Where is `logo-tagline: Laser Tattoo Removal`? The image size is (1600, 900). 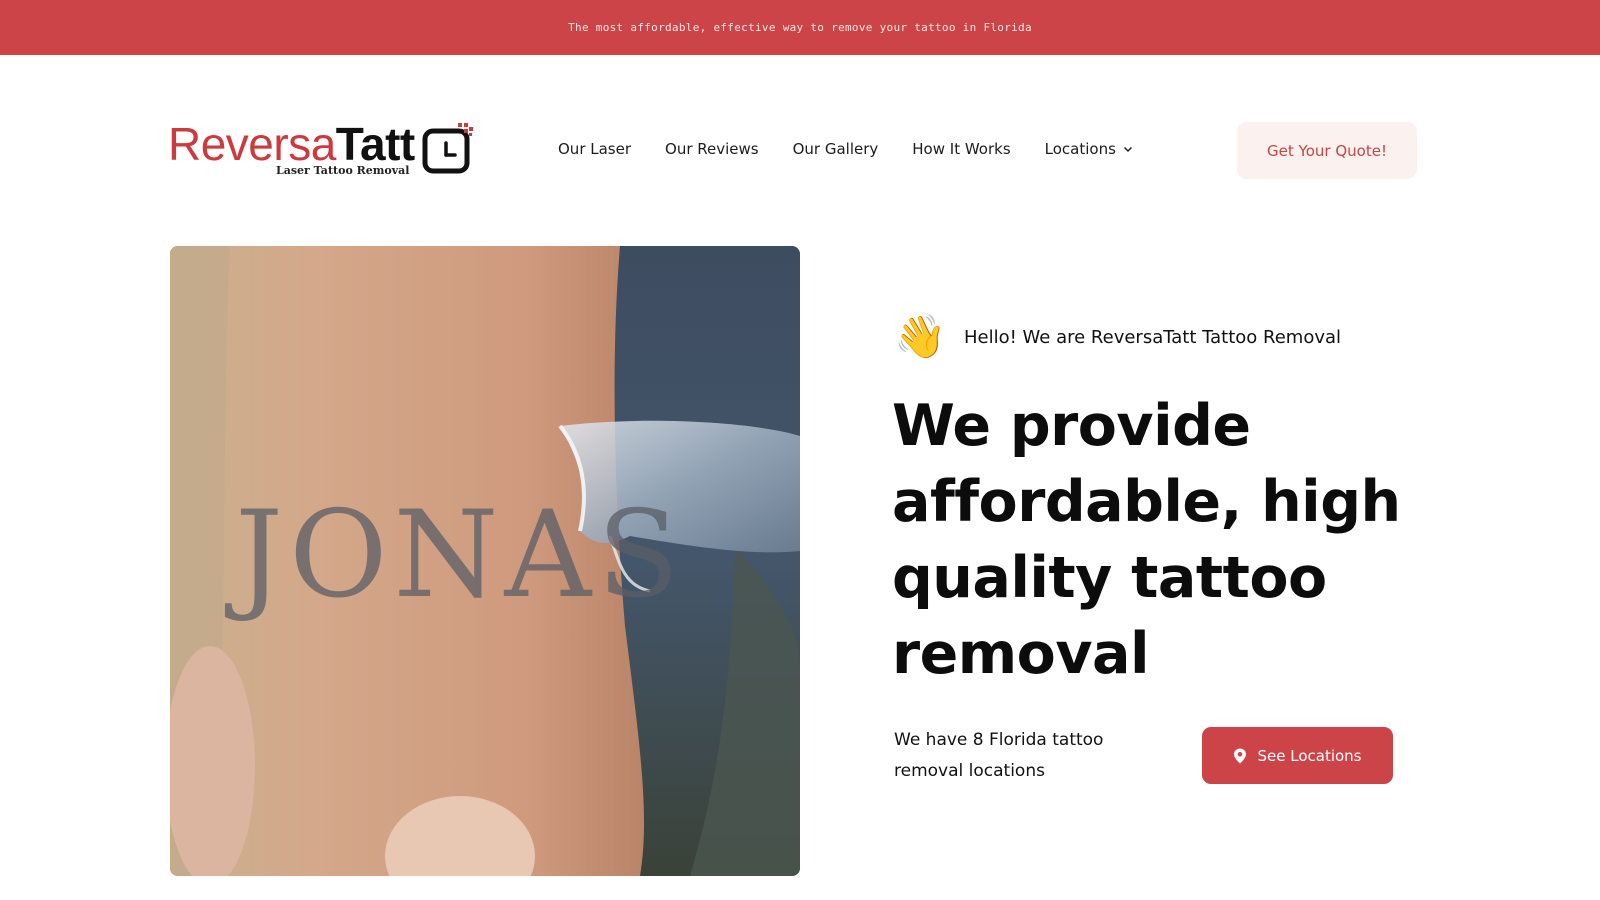 logo-tagline: Laser Tattoo Removal is located at coordinates (343, 170).